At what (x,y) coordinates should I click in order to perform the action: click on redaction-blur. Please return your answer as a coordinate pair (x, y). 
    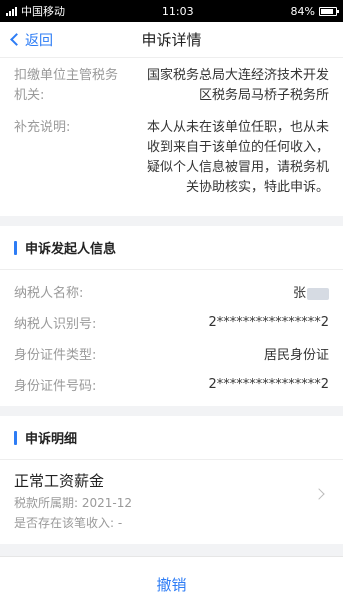
    Looking at the image, I should click on (318, 293).